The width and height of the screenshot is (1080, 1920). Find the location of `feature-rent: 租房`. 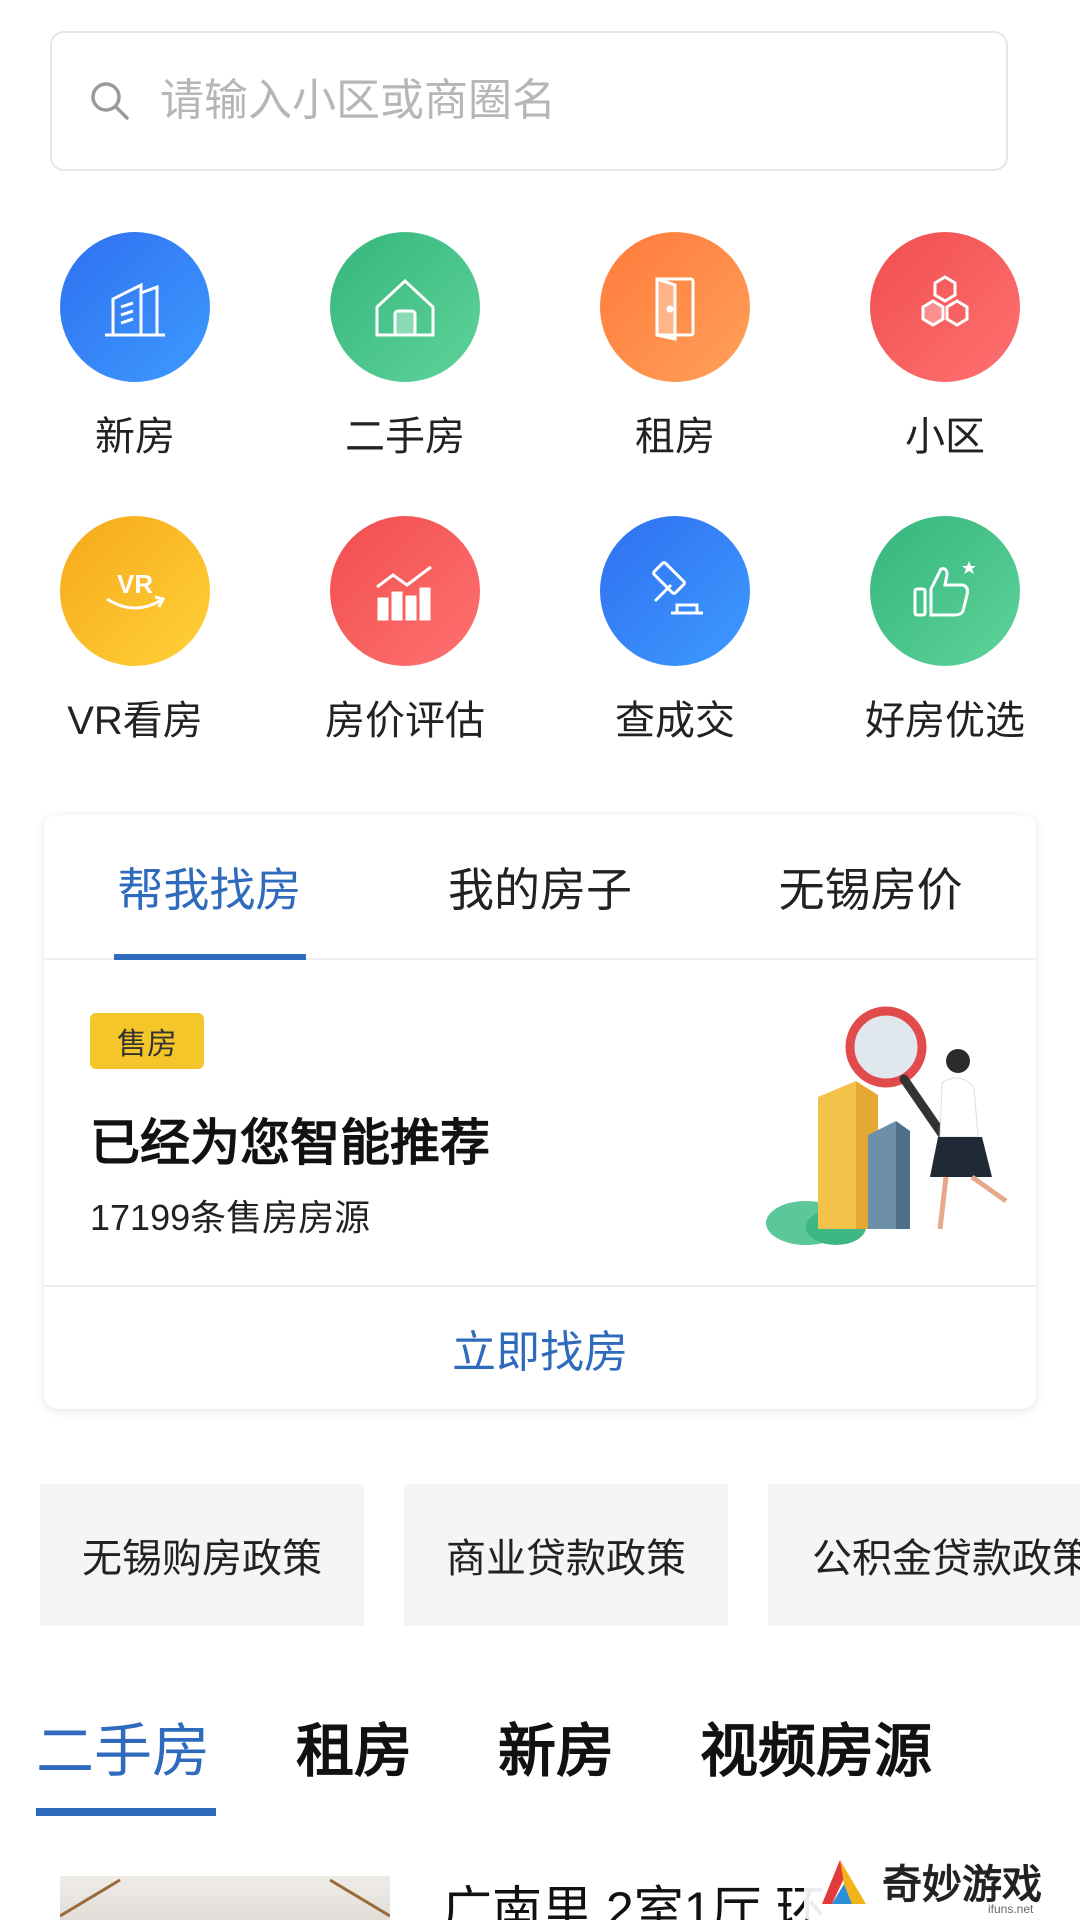

feature-rent: 租房 is located at coordinates (675, 374).